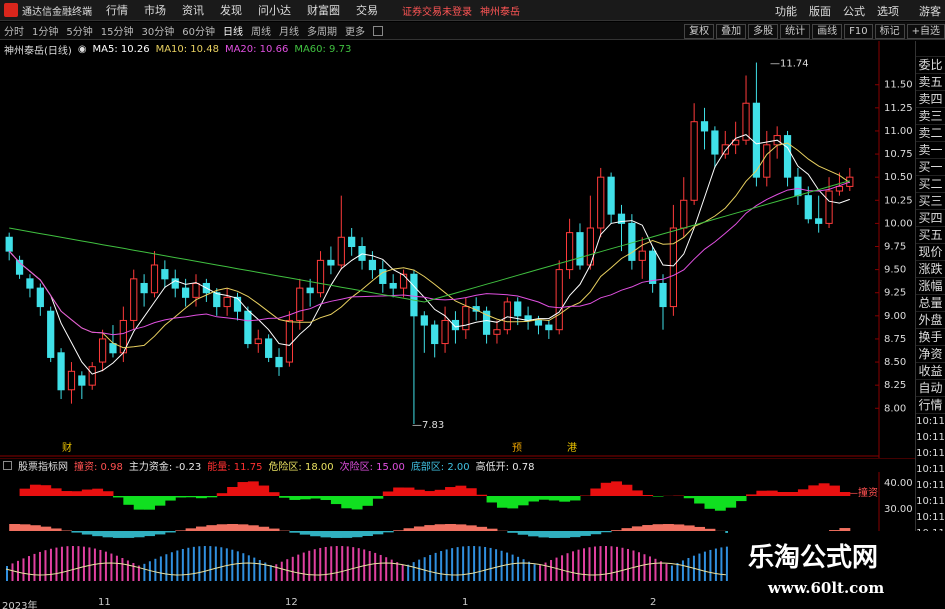  What do you see at coordinates (930, 99) in the screenshot?
I see `side-item-2: 卖四` at bounding box center [930, 99].